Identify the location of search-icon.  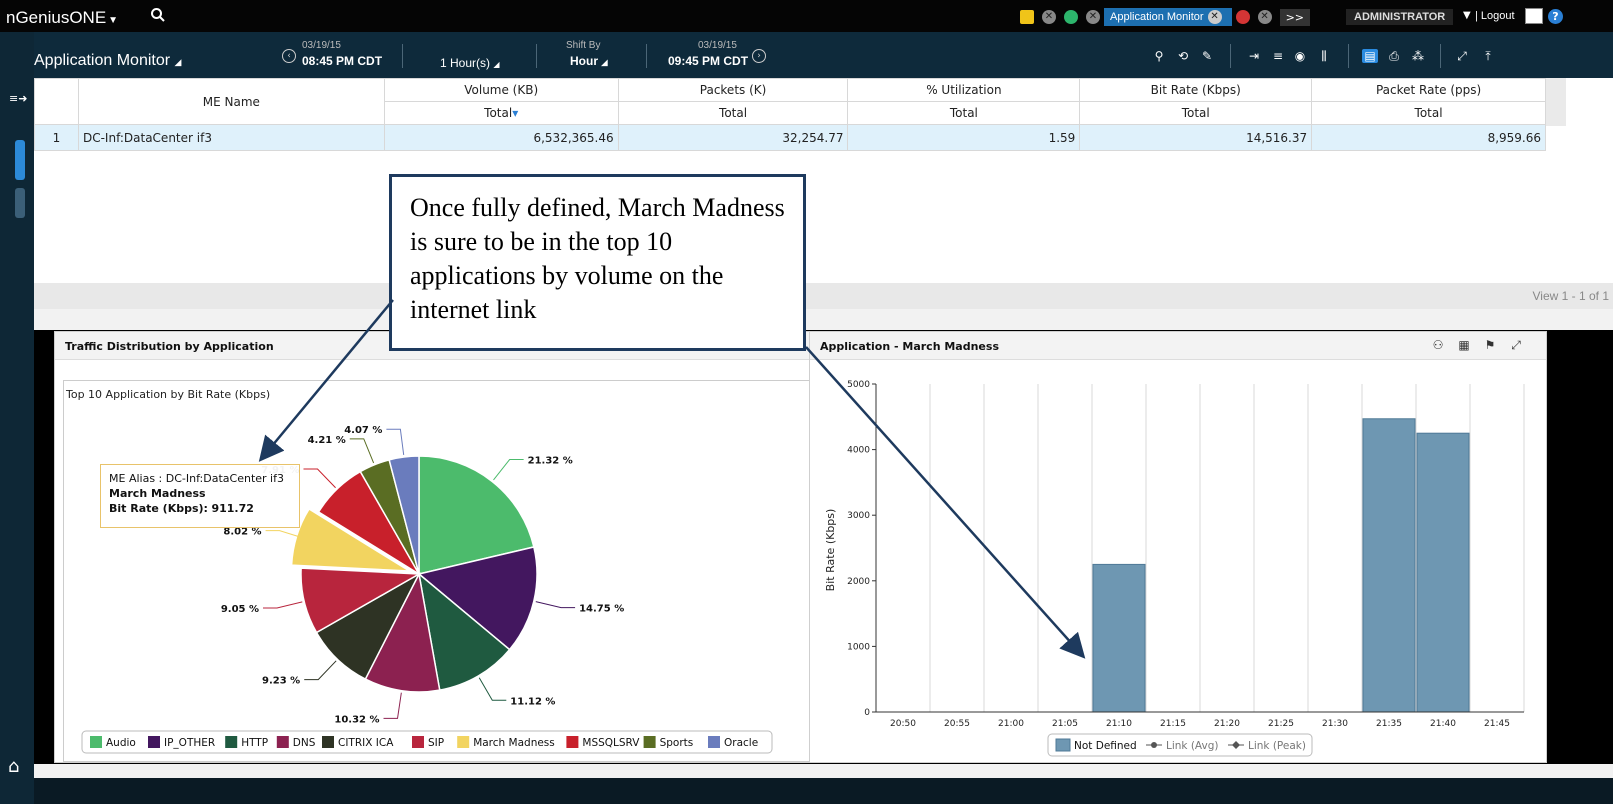
(158, 15).